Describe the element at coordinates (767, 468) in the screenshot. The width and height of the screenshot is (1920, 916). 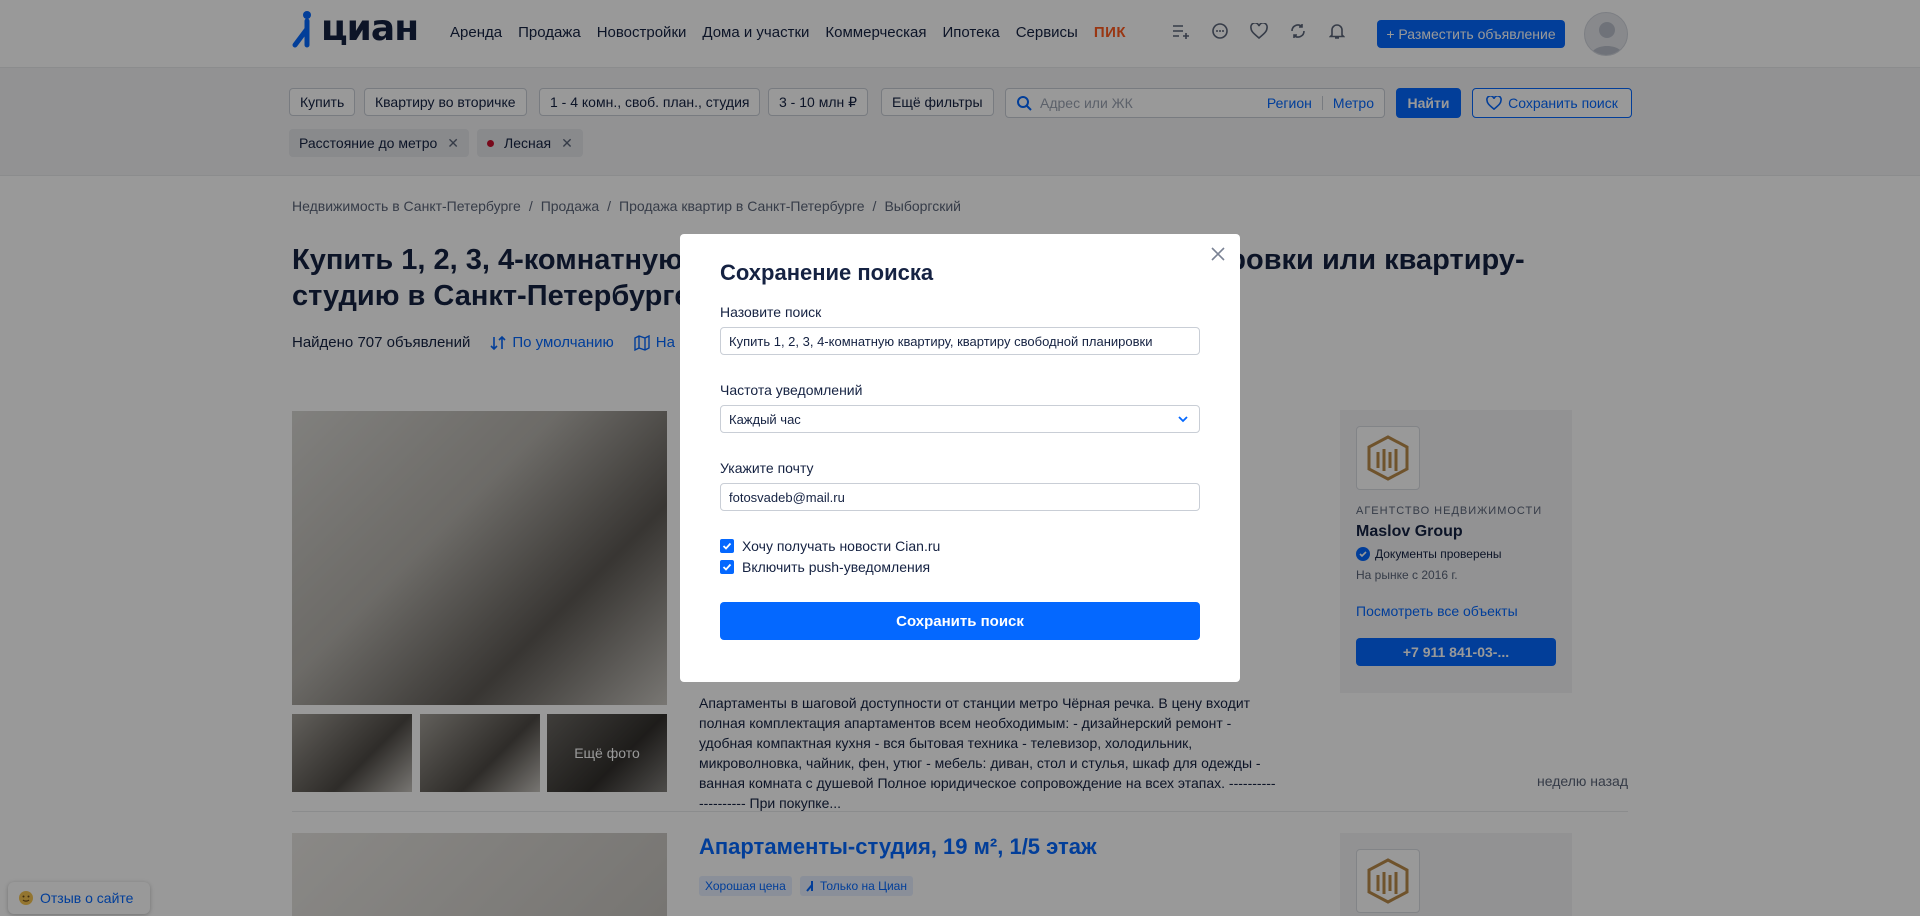
I see `email-label: Укажите почту` at that location.